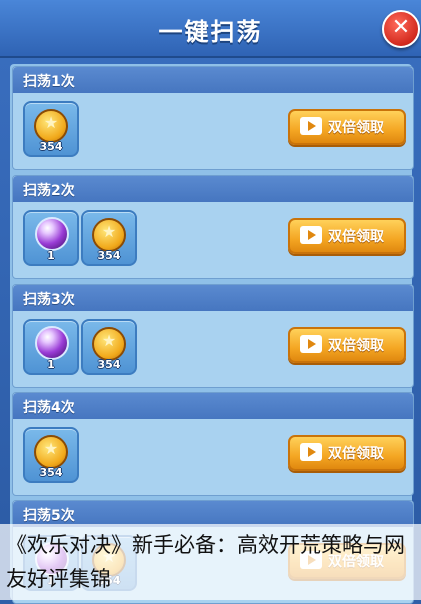 This screenshot has width=421, height=604. Describe the element at coordinates (205, 562) in the screenshot. I see `caption-text: 《欢乐对决》新手必备：高效开荒策略与网友好评集锦` at that location.